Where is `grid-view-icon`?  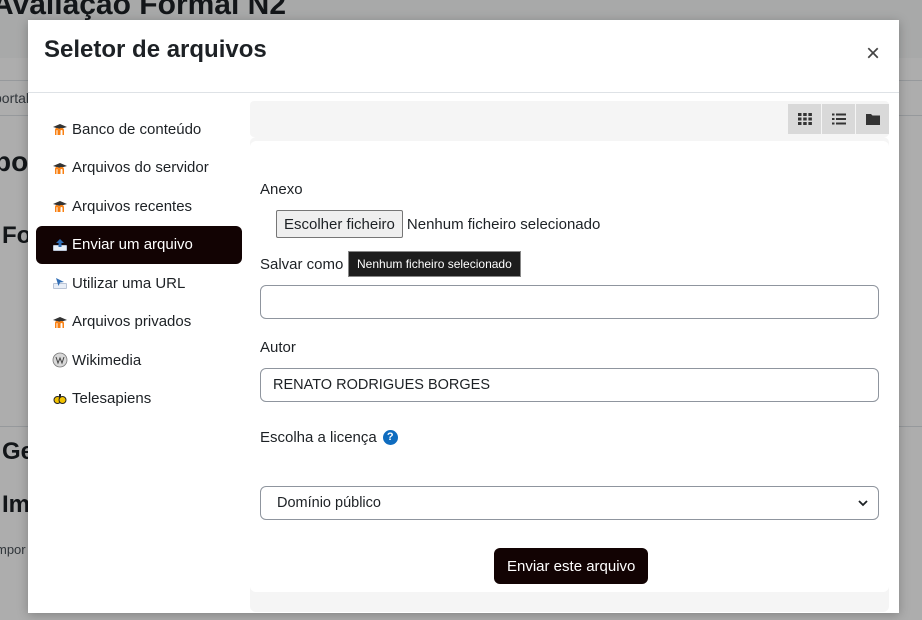
grid-view-icon is located at coordinates (804, 119).